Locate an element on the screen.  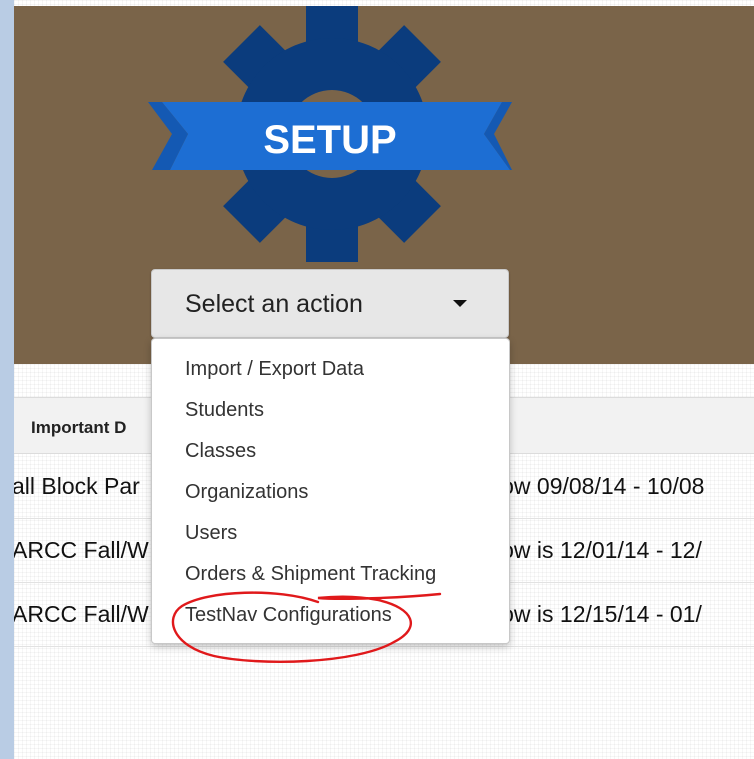
menu-item-students: Students is located at coordinates (330, 415).